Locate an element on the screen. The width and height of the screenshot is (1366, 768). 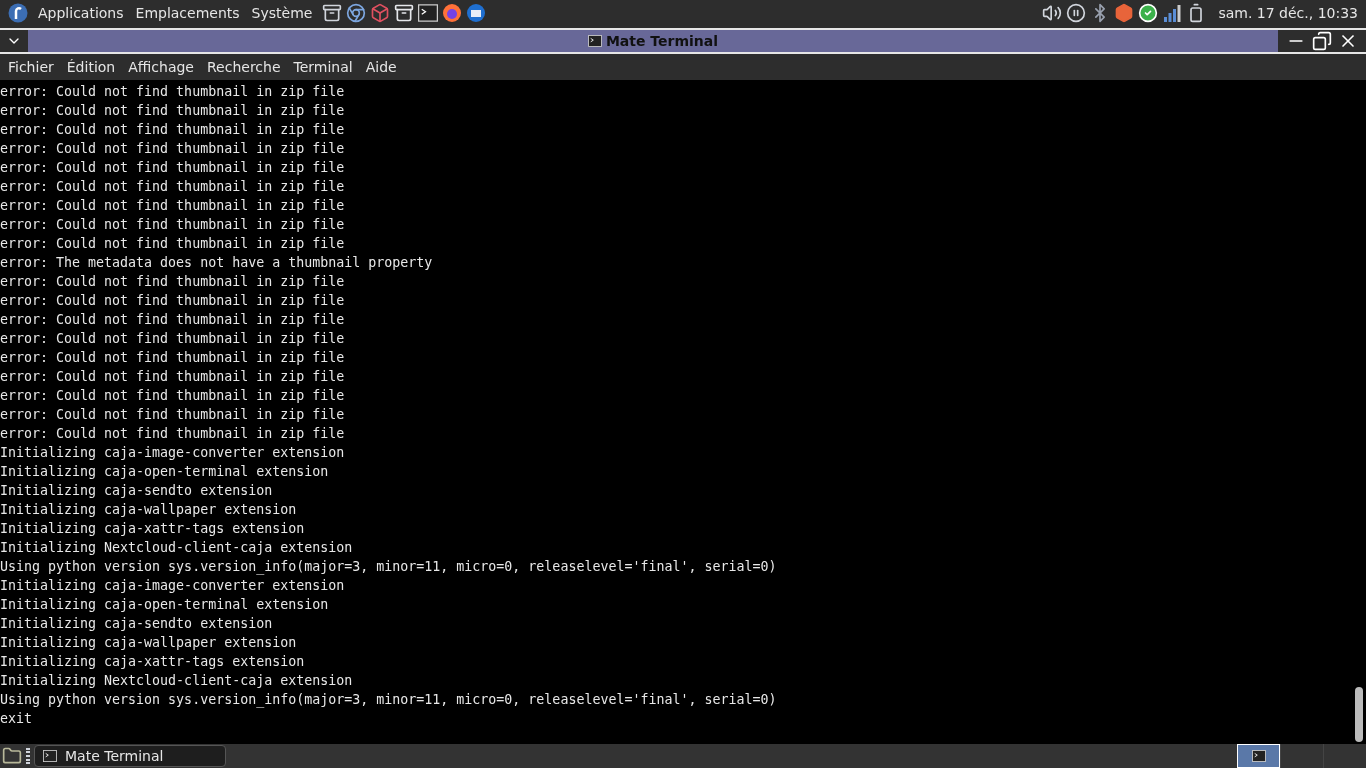
panel-menu: Système is located at coordinates (282, 13).